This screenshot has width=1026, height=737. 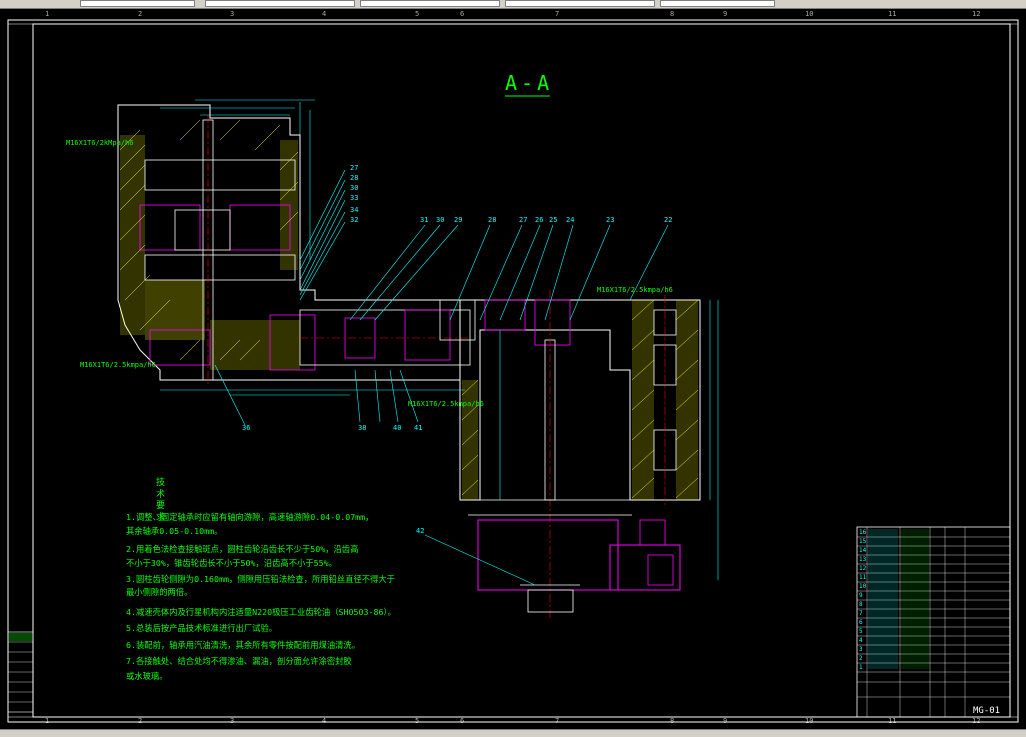 I want to click on part-number: 41, so click(x=418, y=428).